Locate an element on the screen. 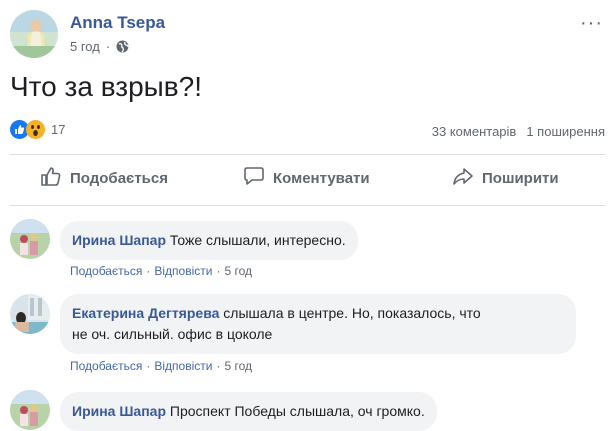 The width and height of the screenshot is (615, 431). like-button-label: Подобається is located at coordinates (119, 178).